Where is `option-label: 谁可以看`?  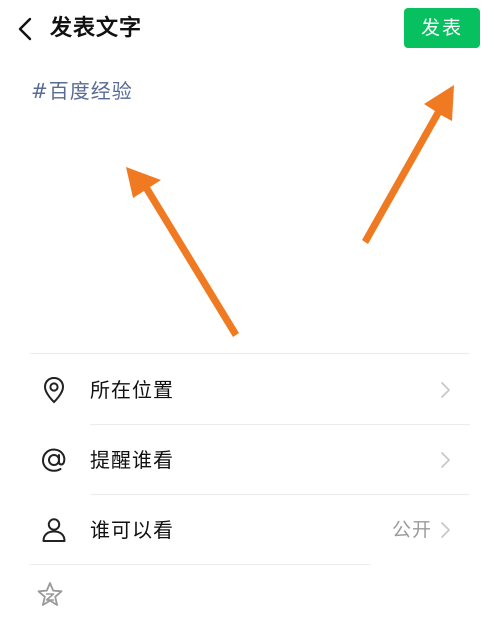
option-label: 谁可以看 is located at coordinates (132, 530).